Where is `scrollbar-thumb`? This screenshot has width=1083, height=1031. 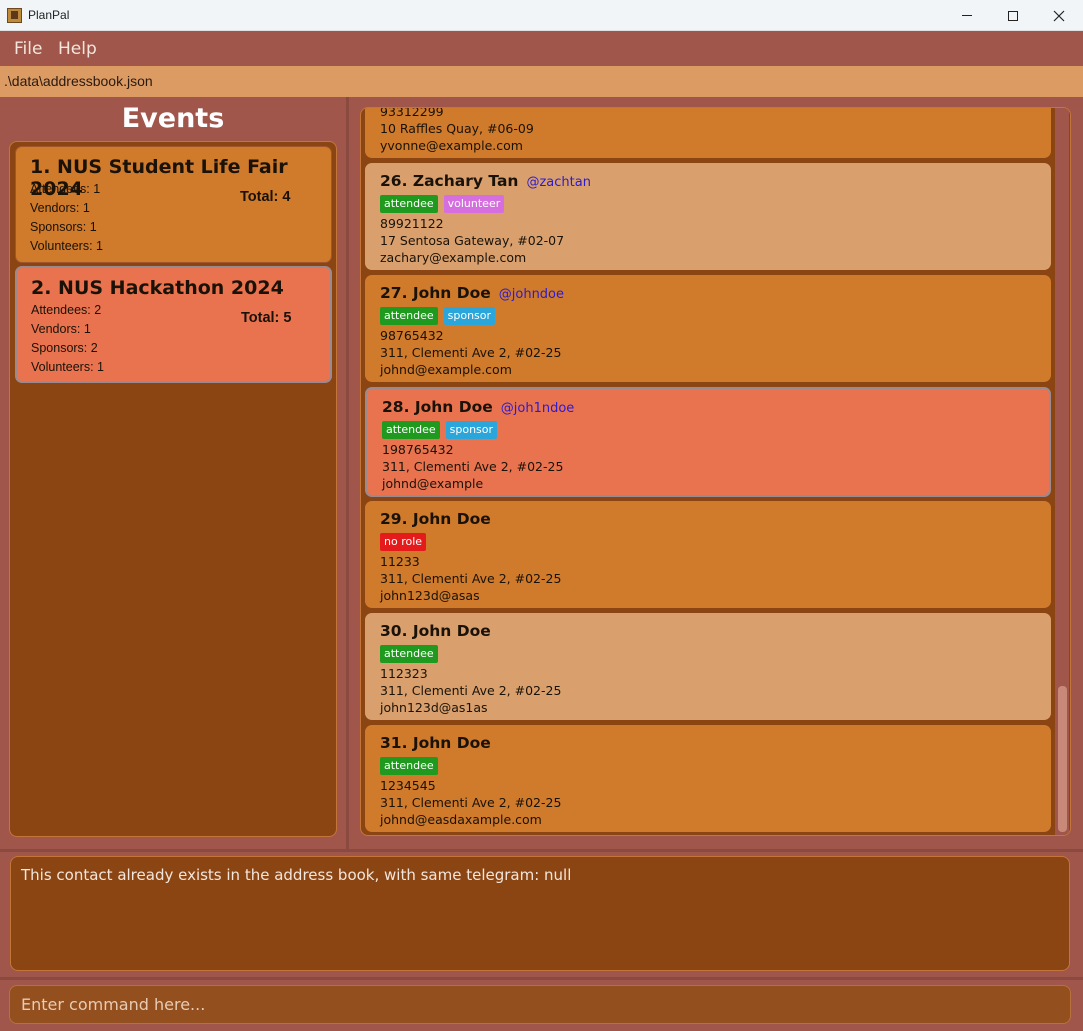 scrollbar-thumb is located at coordinates (1062, 759).